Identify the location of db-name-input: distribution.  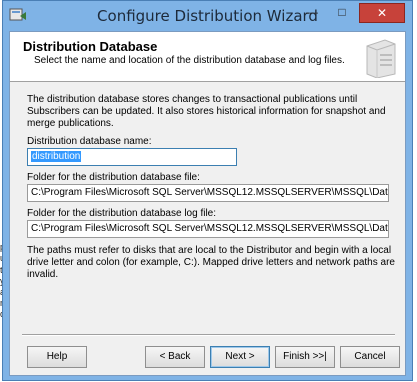
(132, 157).